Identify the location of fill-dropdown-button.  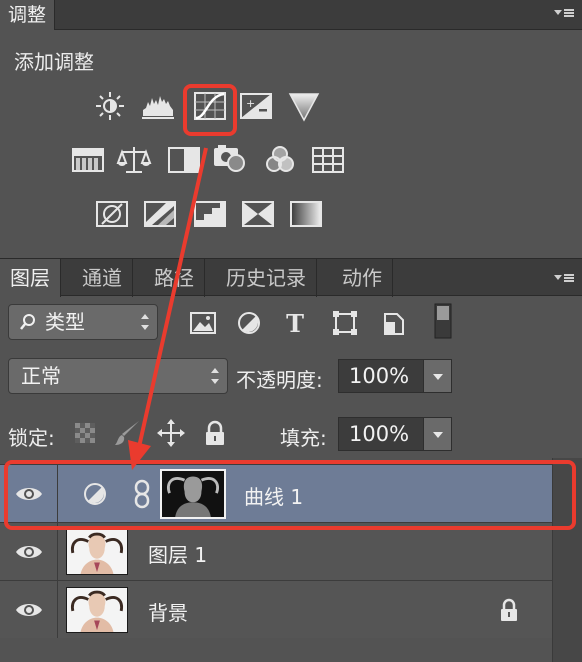
(438, 434).